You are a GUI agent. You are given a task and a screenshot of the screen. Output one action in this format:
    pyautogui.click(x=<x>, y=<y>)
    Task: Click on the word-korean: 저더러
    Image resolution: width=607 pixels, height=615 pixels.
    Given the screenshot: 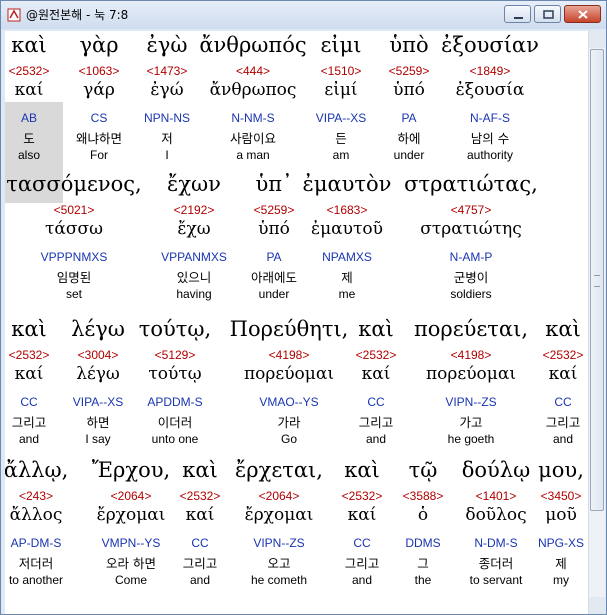 What is the action you would take?
    pyautogui.click(x=36, y=563)
    